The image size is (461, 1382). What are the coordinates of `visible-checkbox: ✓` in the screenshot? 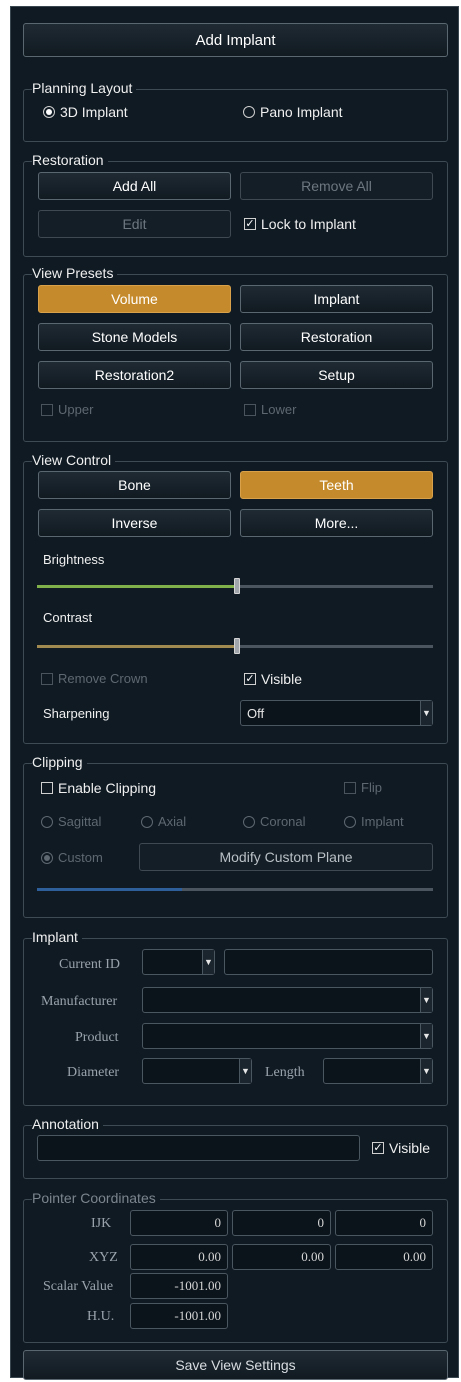 It's located at (250, 679).